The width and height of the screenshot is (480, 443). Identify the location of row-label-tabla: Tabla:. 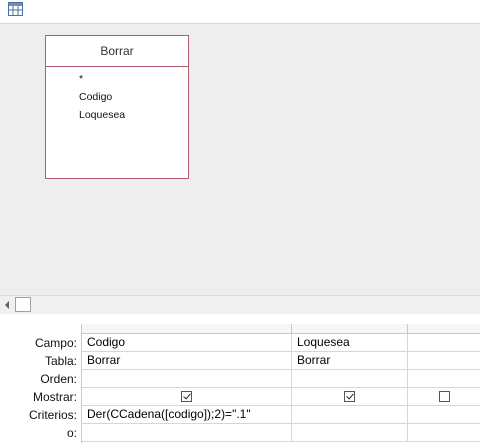
(60, 361).